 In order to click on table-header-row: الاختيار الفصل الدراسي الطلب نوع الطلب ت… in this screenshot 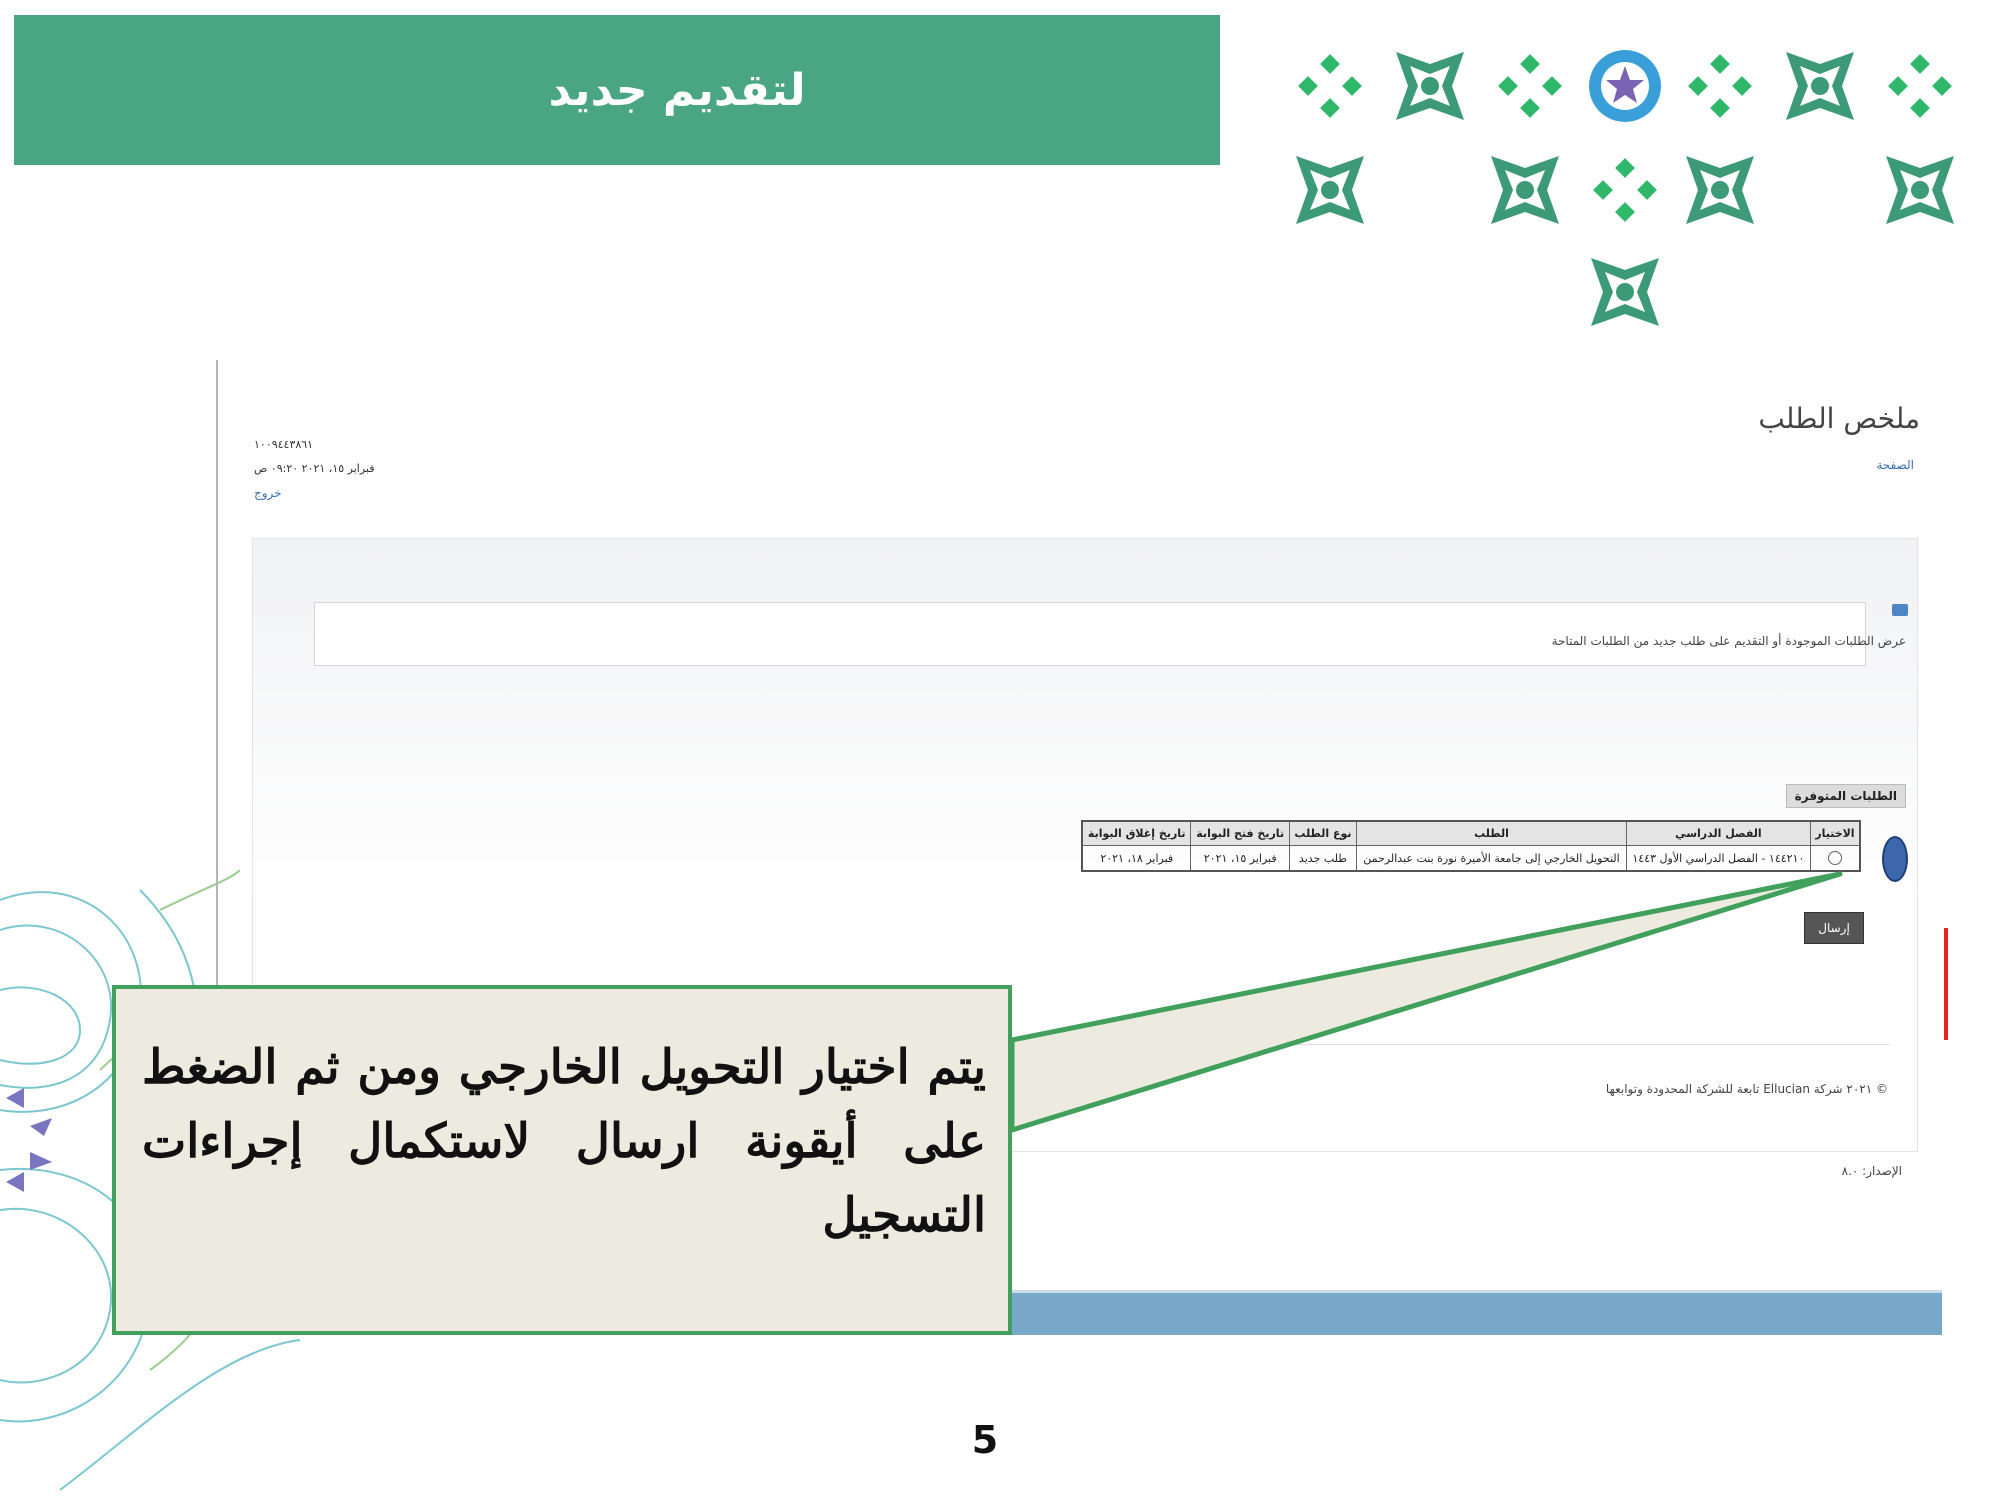, I will do `click(1471, 833)`.